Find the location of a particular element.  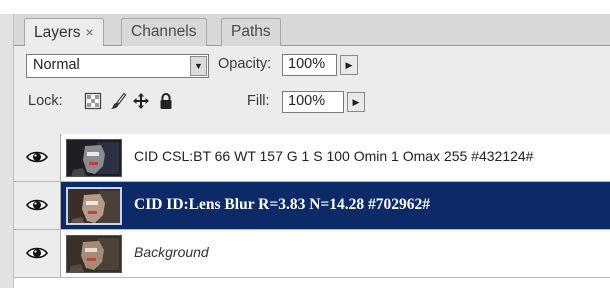

lock-transparent-pixels-icon is located at coordinates (93, 101).